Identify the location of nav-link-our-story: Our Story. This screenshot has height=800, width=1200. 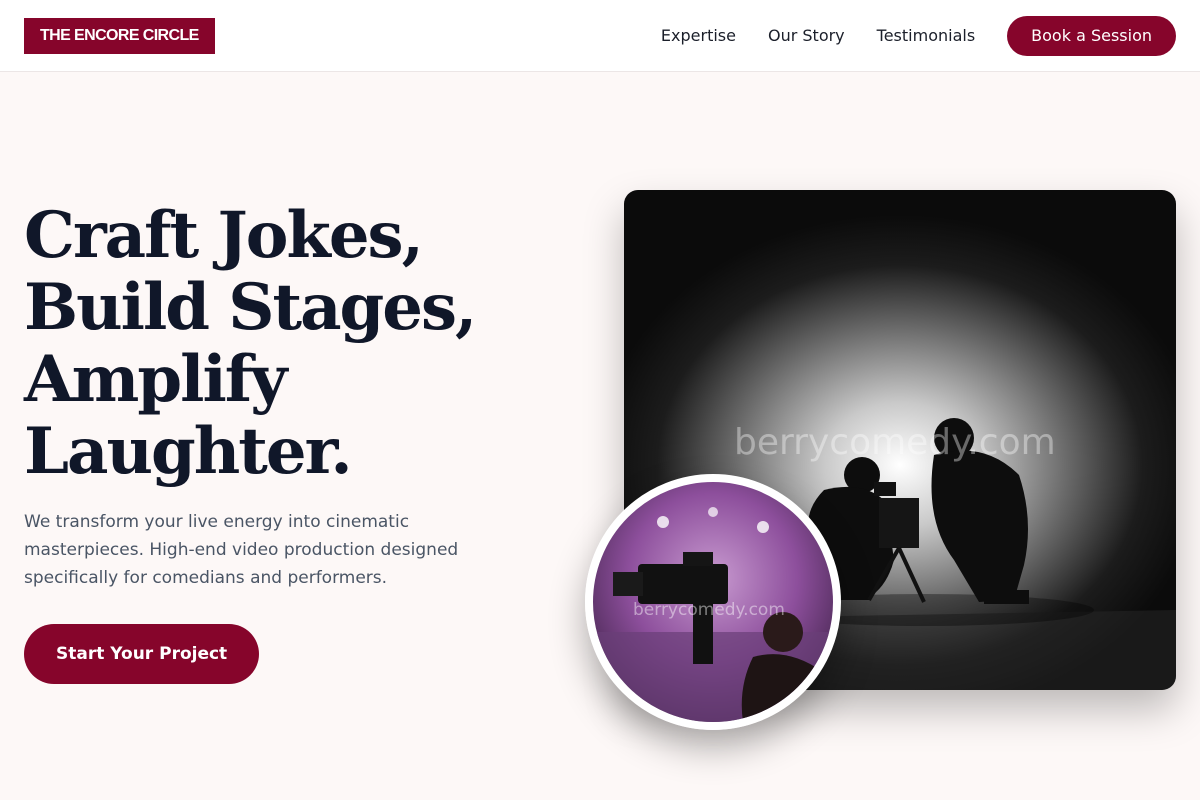
(806, 36).